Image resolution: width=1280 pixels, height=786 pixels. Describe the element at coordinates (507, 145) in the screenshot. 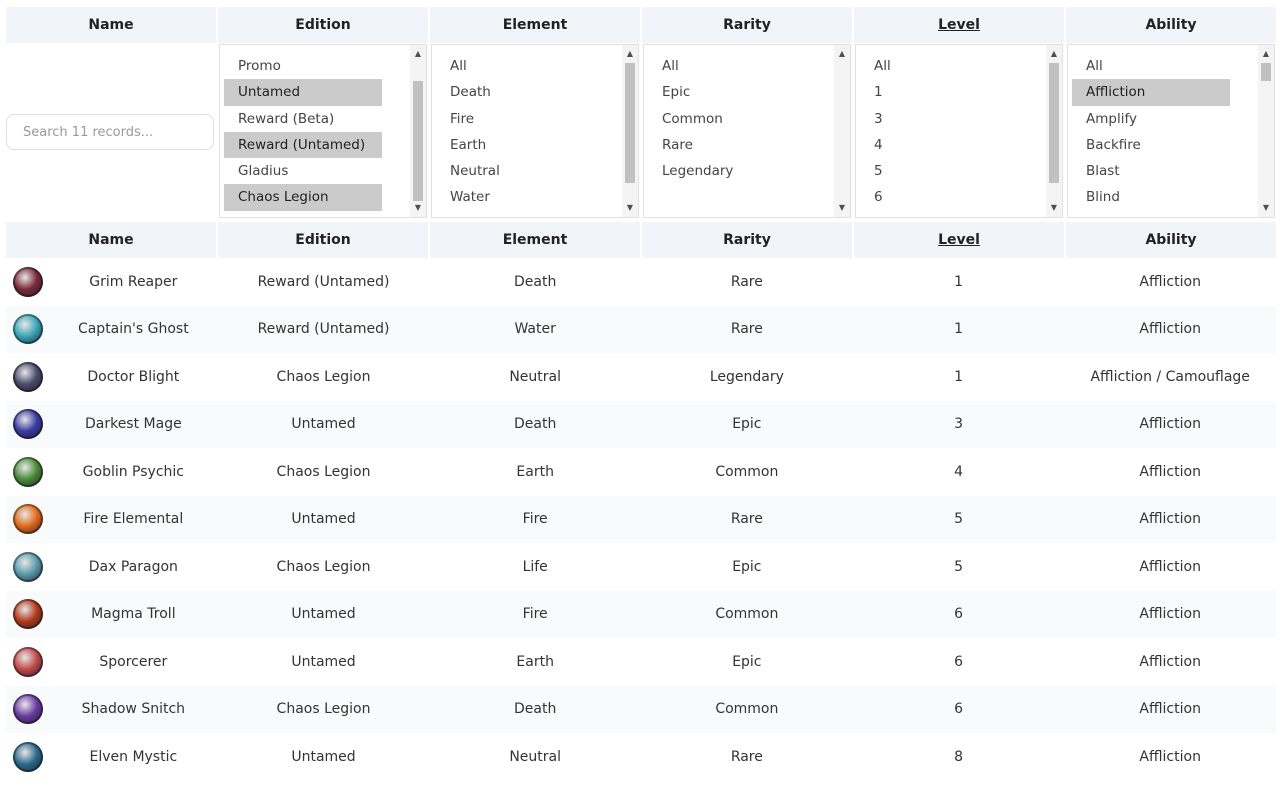

I see `element-option: Earth` at that location.